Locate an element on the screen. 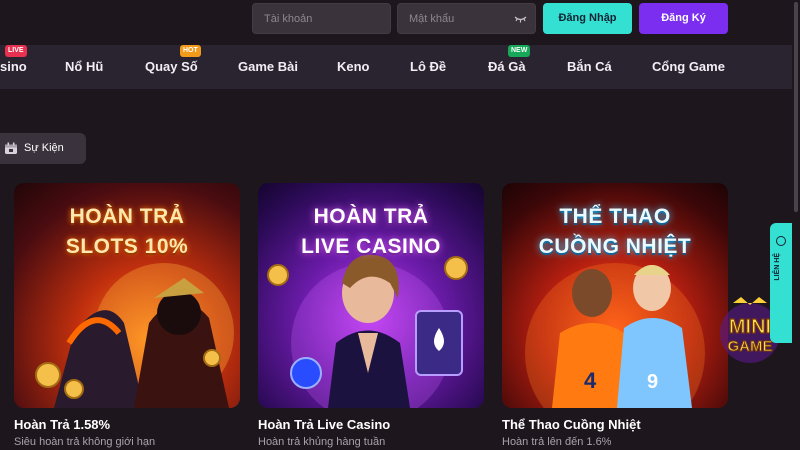  svg-text: 4 is located at coordinates (590, 380).